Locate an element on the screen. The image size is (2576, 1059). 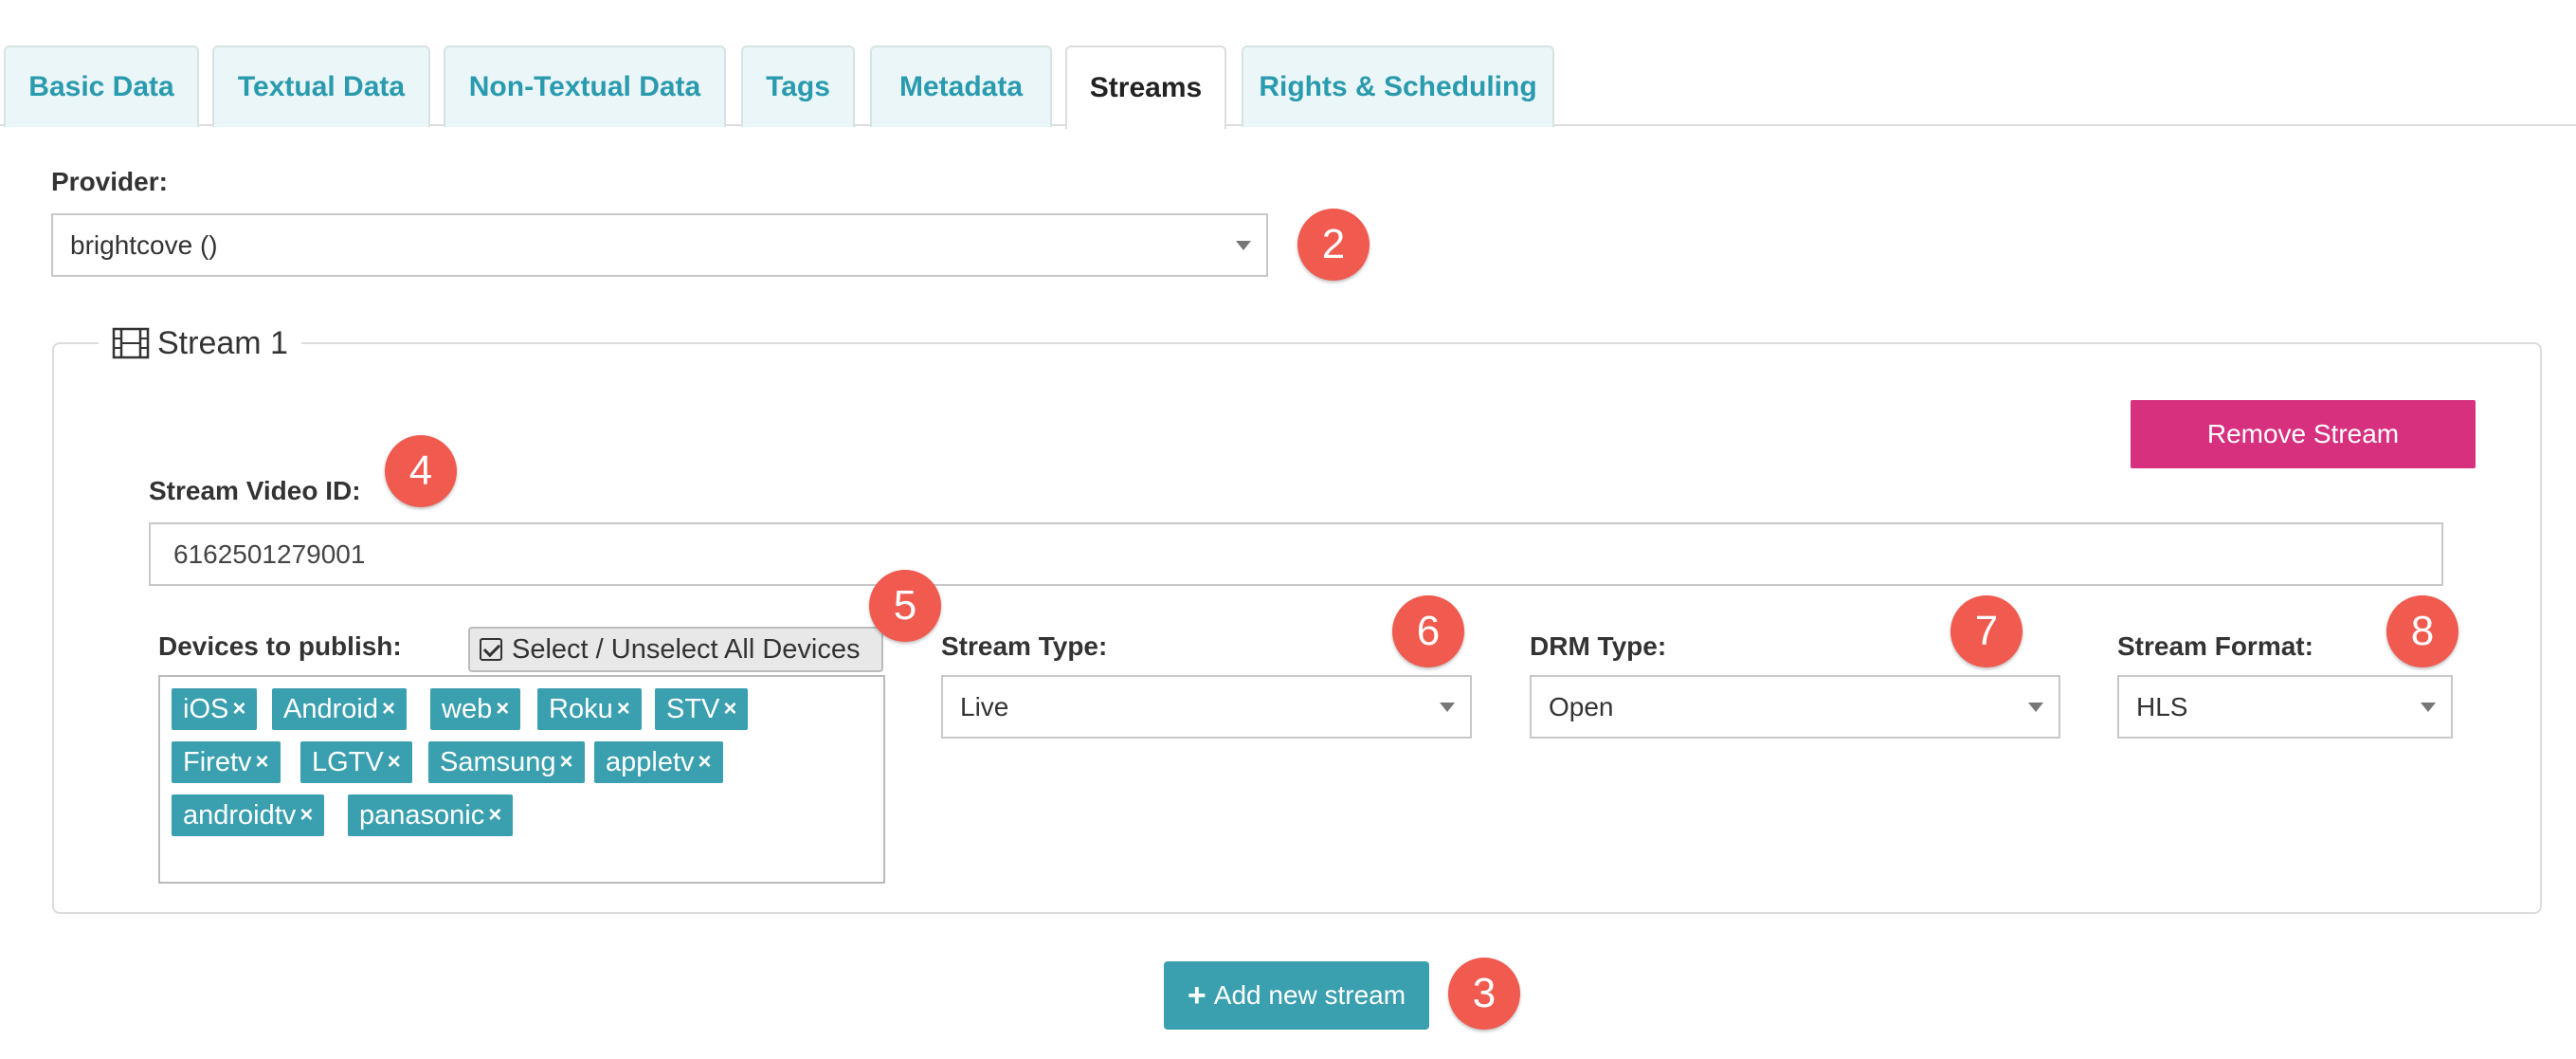
annotation-badge-7: 7 is located at coordinates (1986, 631).